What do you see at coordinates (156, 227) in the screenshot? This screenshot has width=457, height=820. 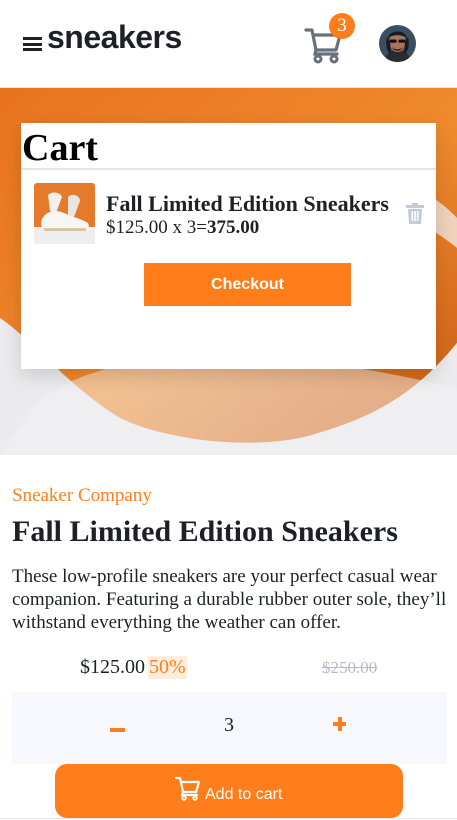 I see `cart-item-unit-price: $125.00 x 3=` at bounding box center [156, 227].